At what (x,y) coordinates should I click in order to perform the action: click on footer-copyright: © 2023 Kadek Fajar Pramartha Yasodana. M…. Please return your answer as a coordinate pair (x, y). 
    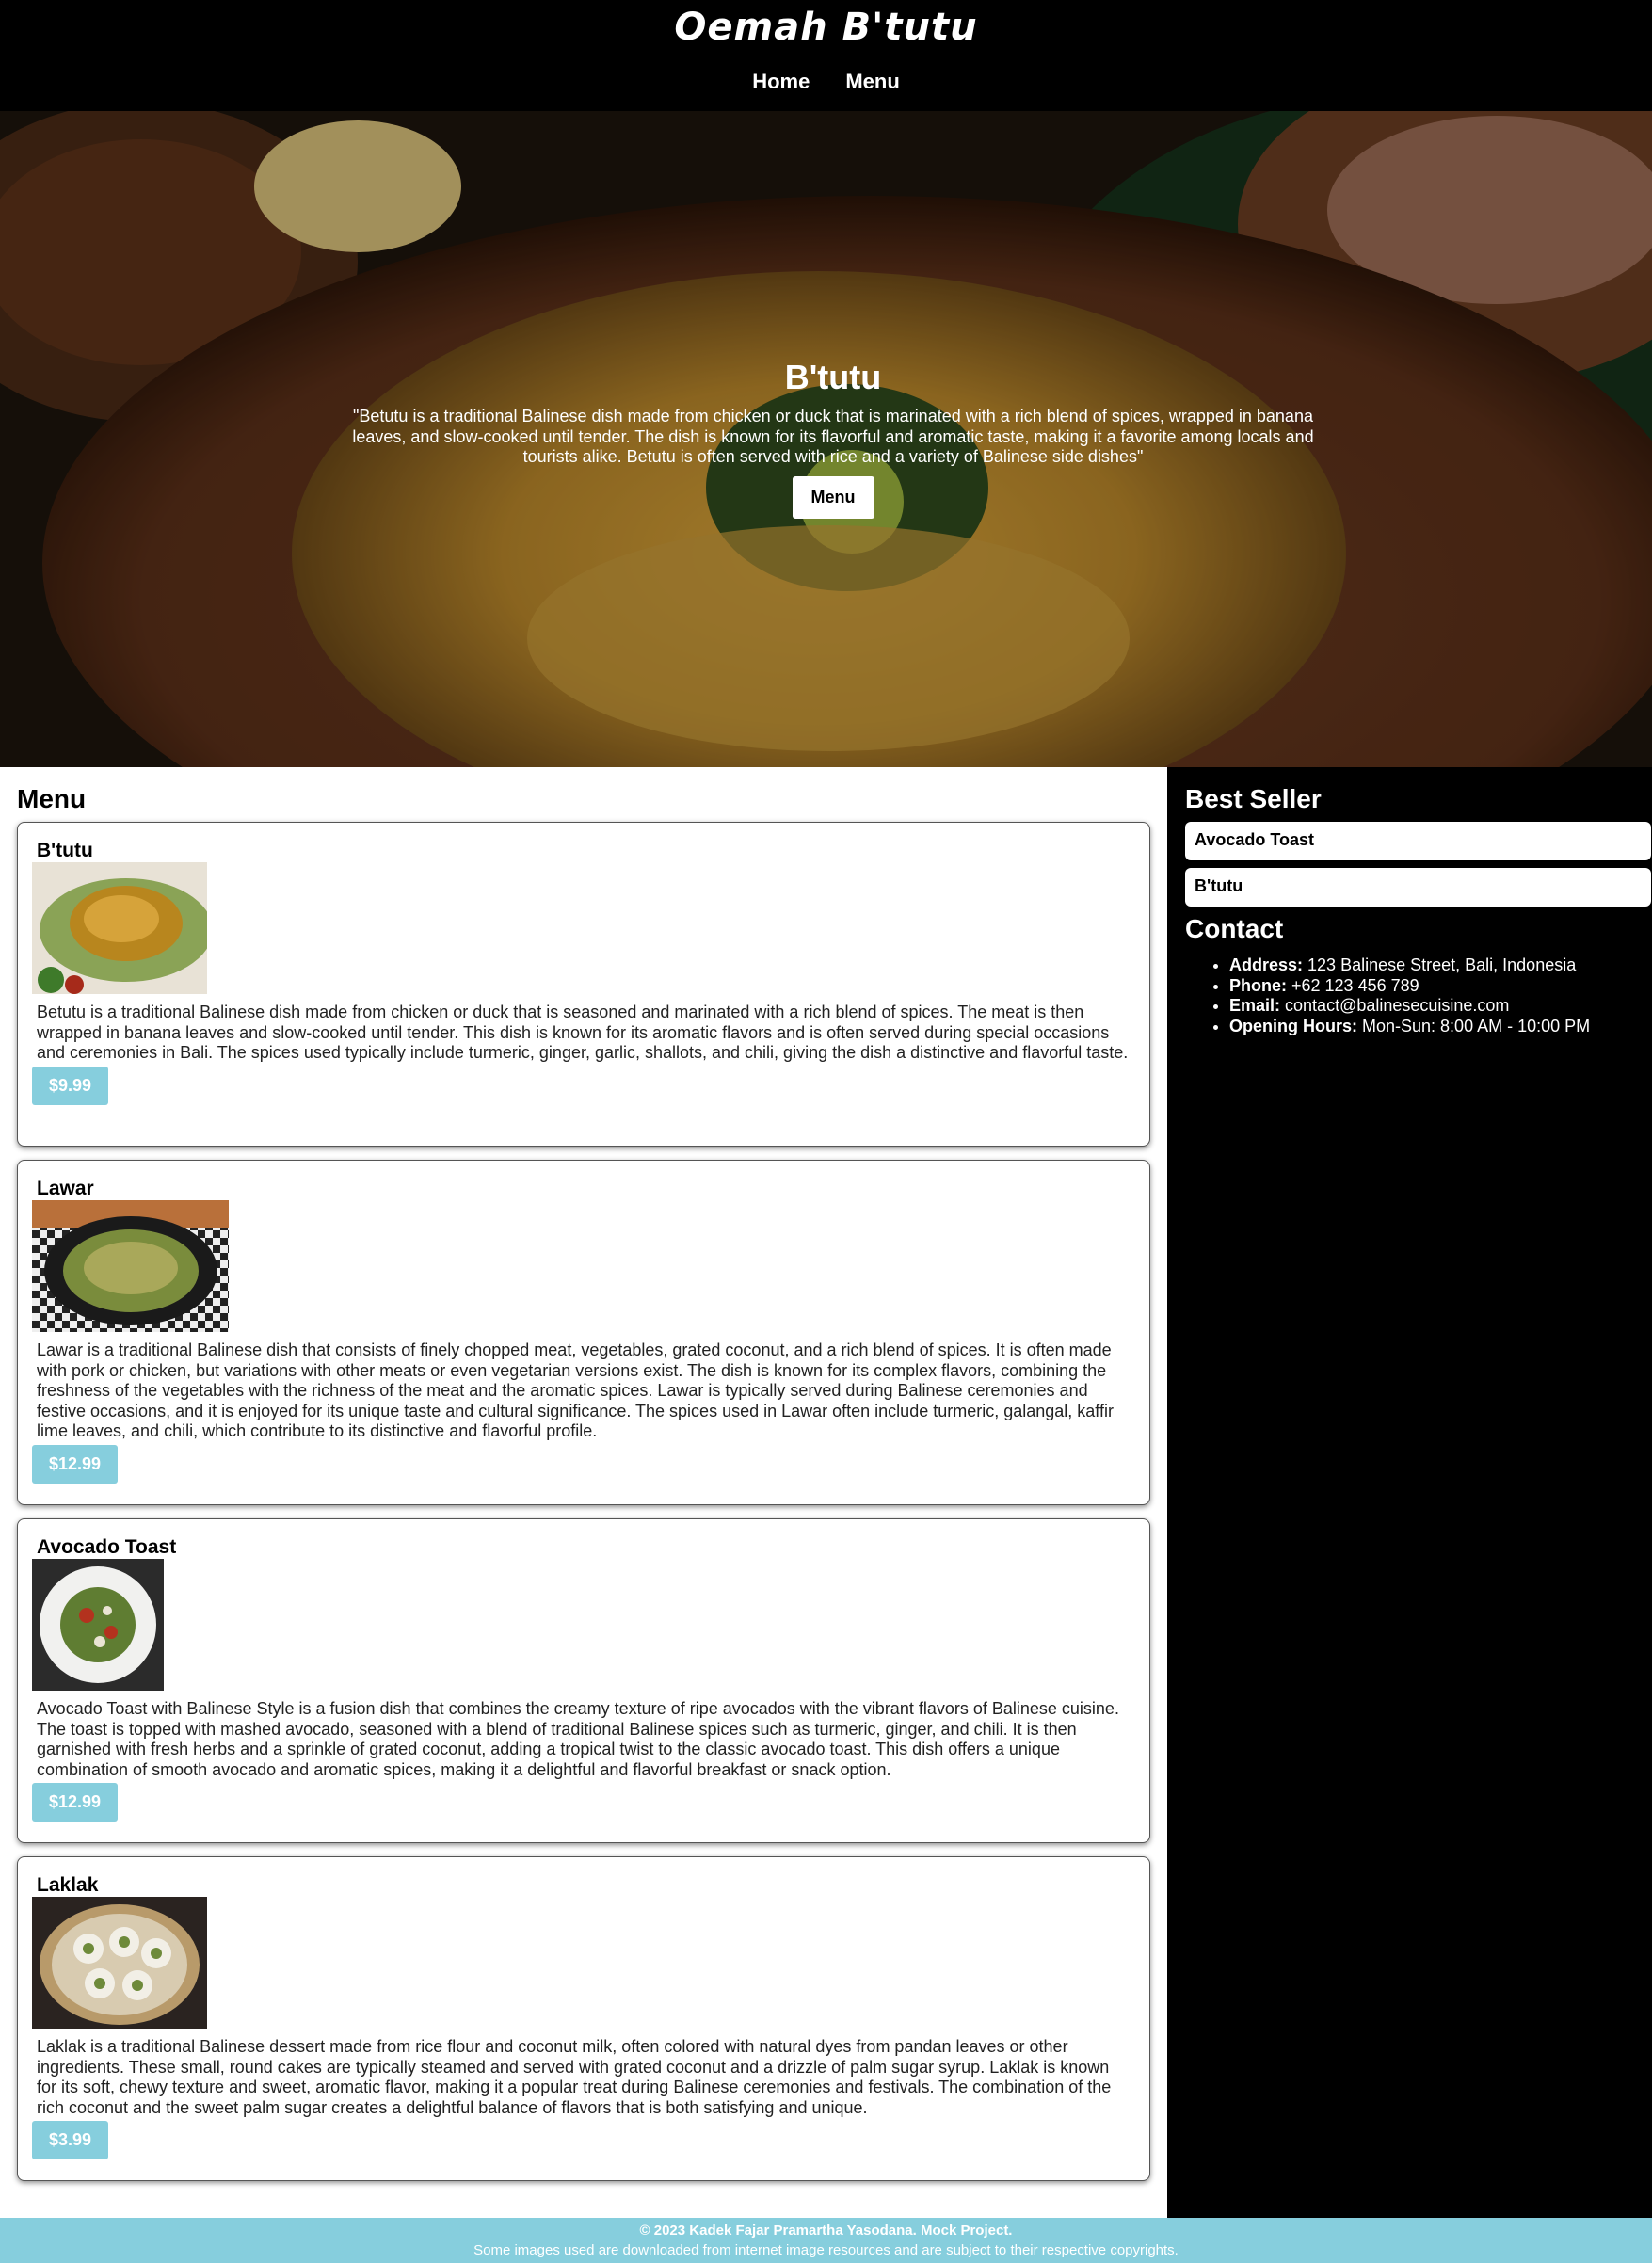
    Looking at the image, I should click on (826, 2231).